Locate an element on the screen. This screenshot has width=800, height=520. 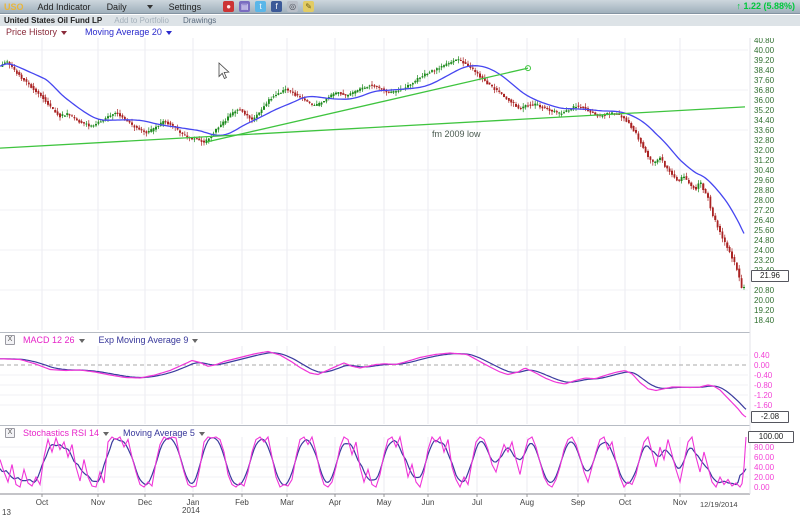
macd-signal-line is located at coordinates (373, 381).